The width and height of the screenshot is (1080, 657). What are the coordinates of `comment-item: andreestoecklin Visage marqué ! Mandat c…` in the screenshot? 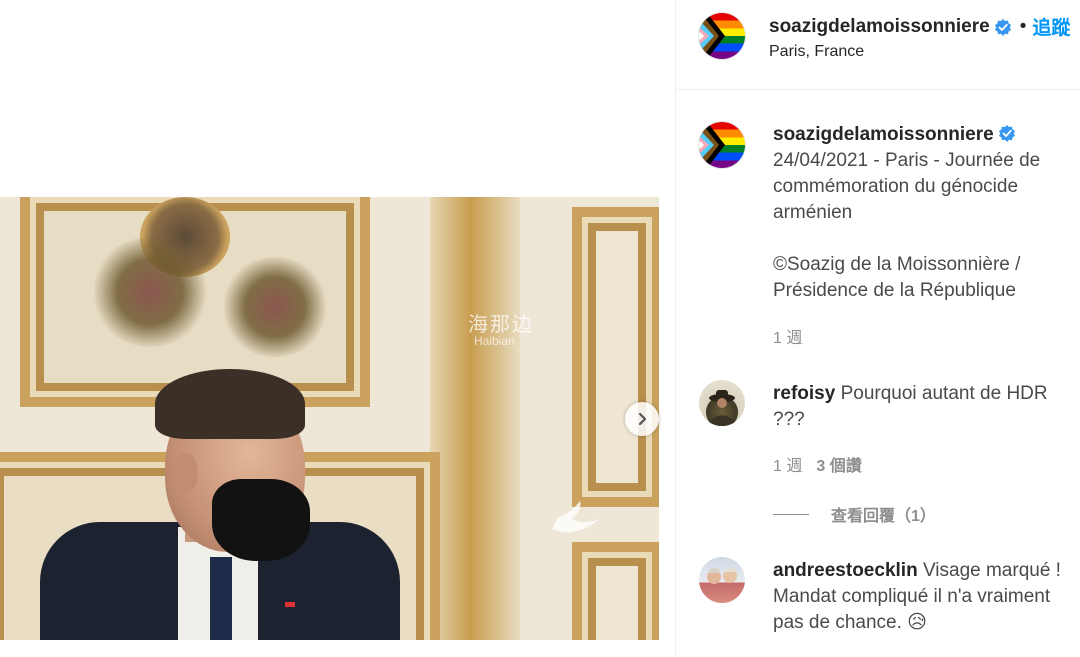 It's located at (878, 607).